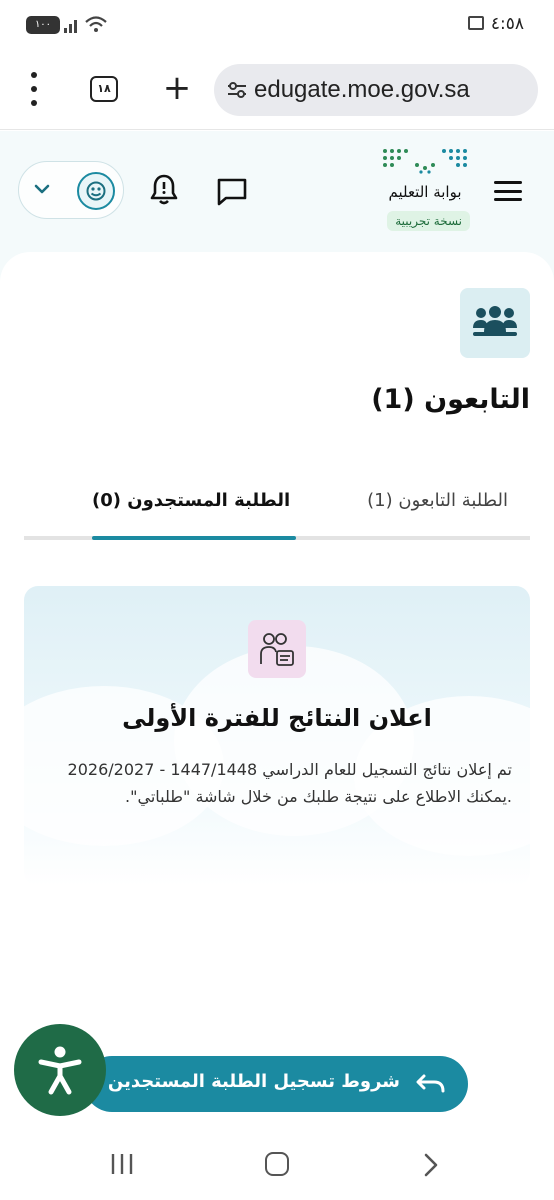 The height and width of the screenshot is (1200, 554). I want to click on more-vert-icon, so click(34, 89).